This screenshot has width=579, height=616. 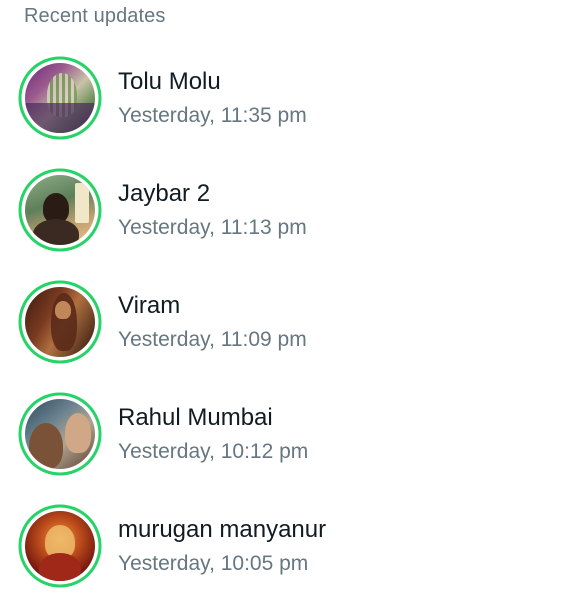 I want to click on contact-name: Viram, so click(x=149, y=305).